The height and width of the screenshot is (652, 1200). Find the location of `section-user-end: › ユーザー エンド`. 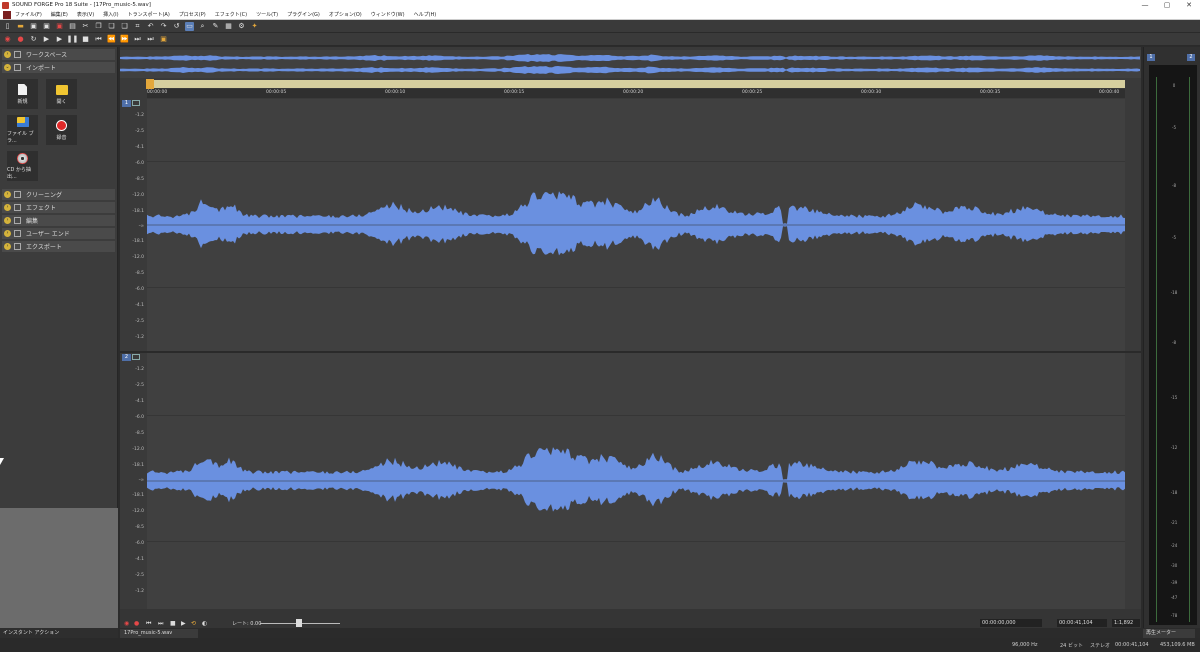

section-user-end: › ユーザー エンド is located at coordinates (58, 233).